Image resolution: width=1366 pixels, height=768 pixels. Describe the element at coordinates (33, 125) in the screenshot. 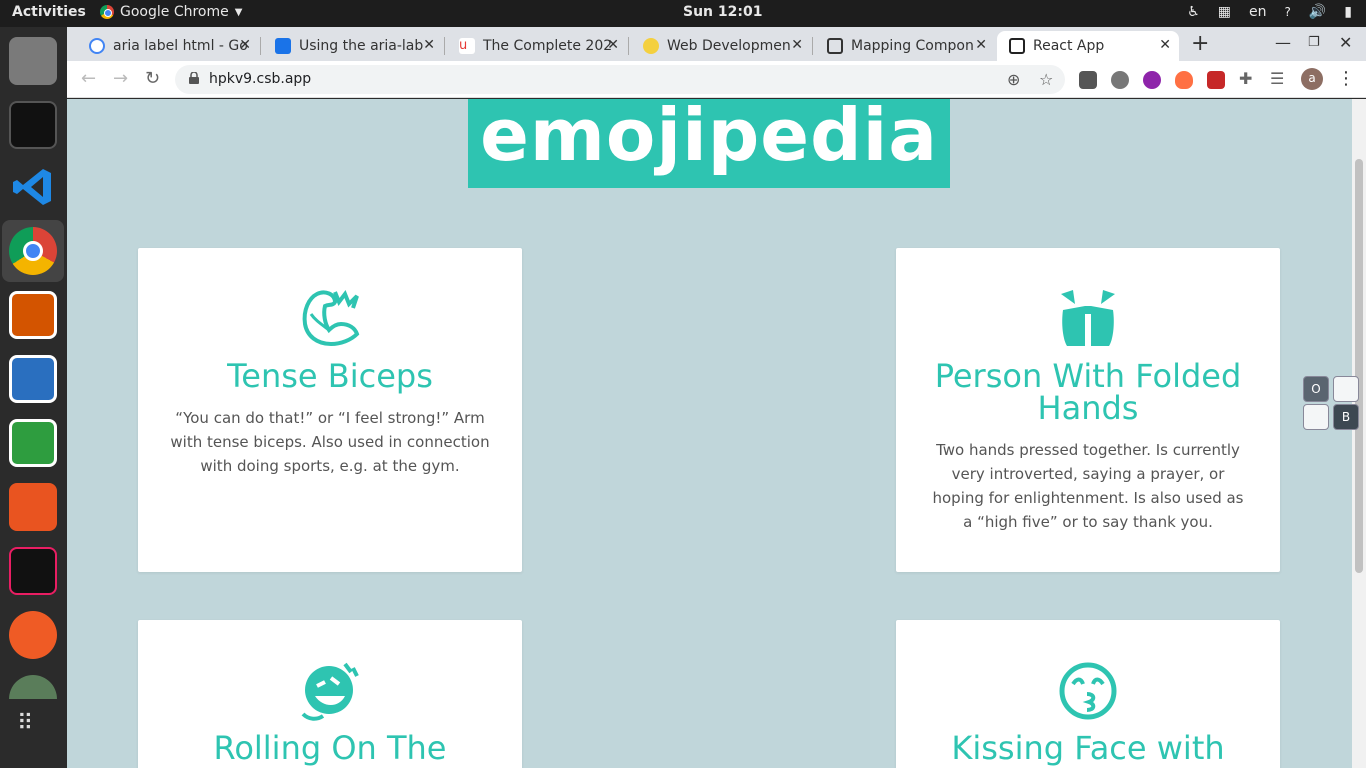

I see `terminal-icon` at that location.